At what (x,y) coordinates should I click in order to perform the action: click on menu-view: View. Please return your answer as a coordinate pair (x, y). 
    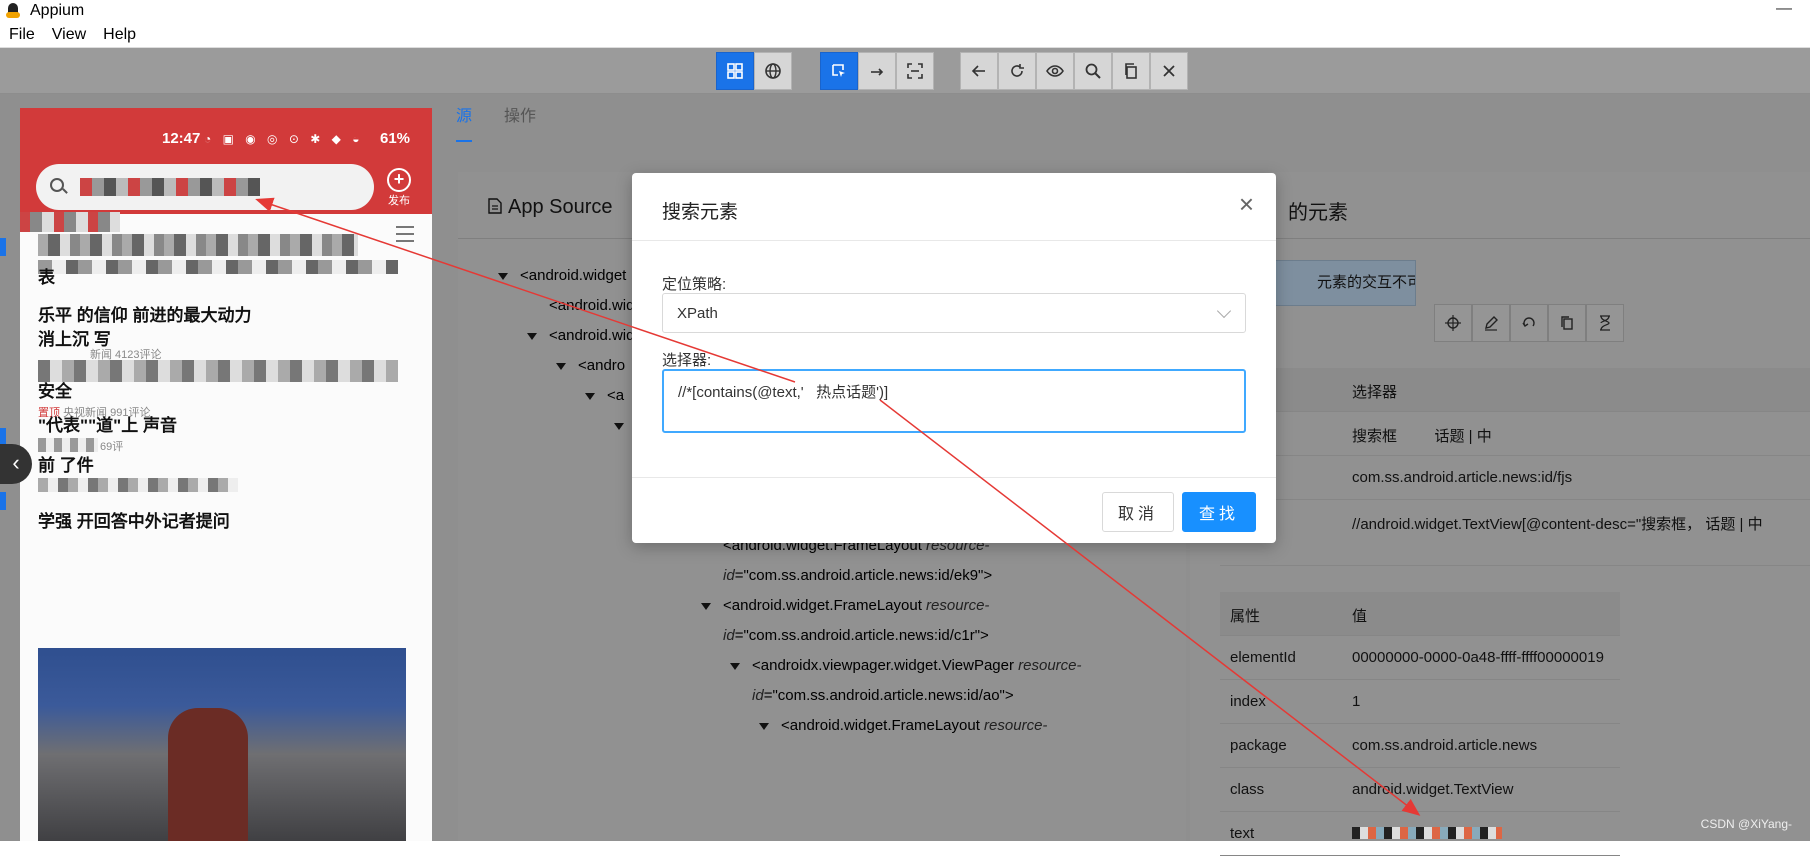
    Looking at the image, I should click on (69, 35).